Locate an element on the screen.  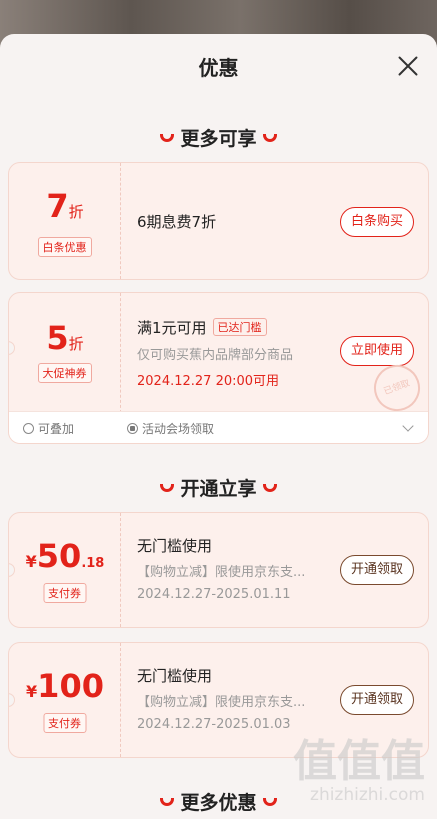
coupon-time: 2024.12.27 20:00可用 is located at coordinates (208, 381).